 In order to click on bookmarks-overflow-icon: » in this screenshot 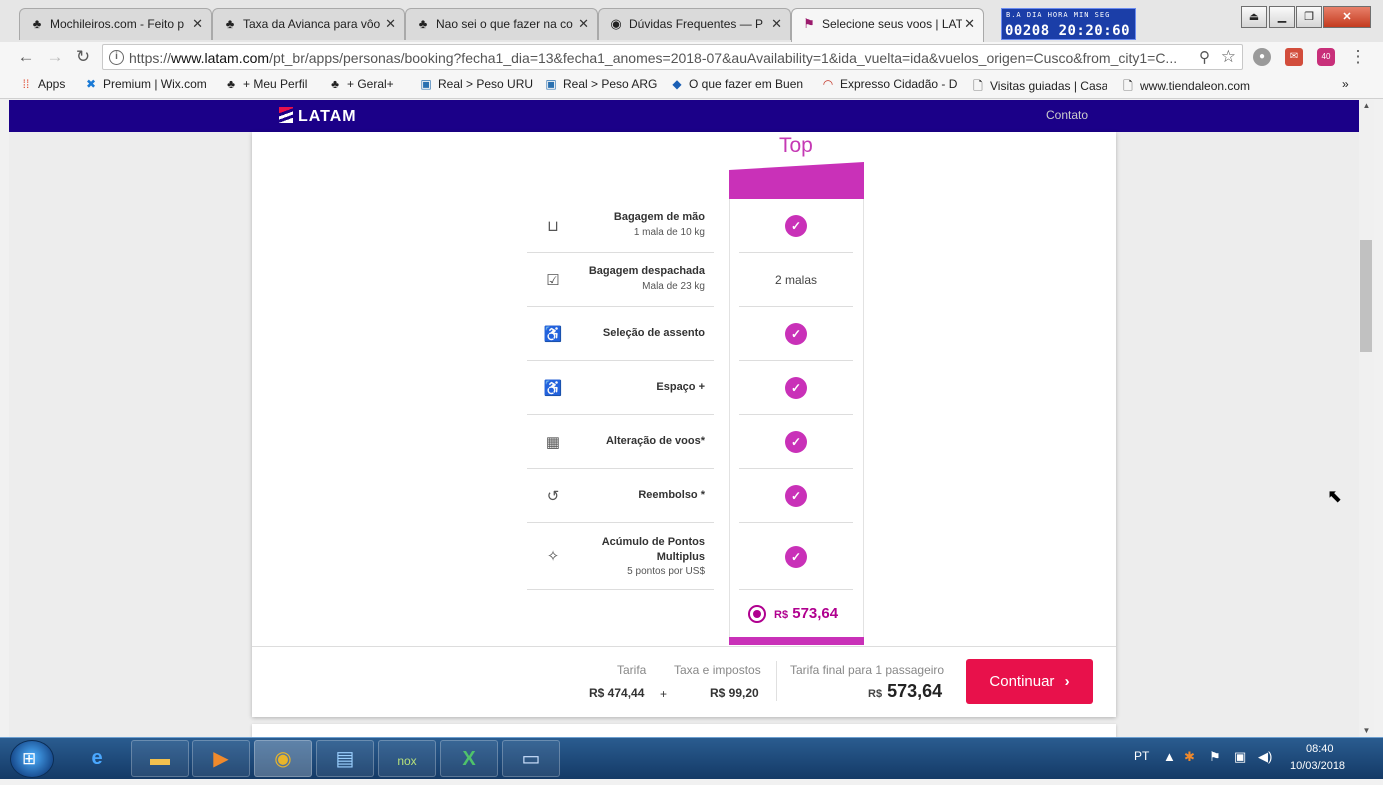, I will do `click(1345, 84)`.